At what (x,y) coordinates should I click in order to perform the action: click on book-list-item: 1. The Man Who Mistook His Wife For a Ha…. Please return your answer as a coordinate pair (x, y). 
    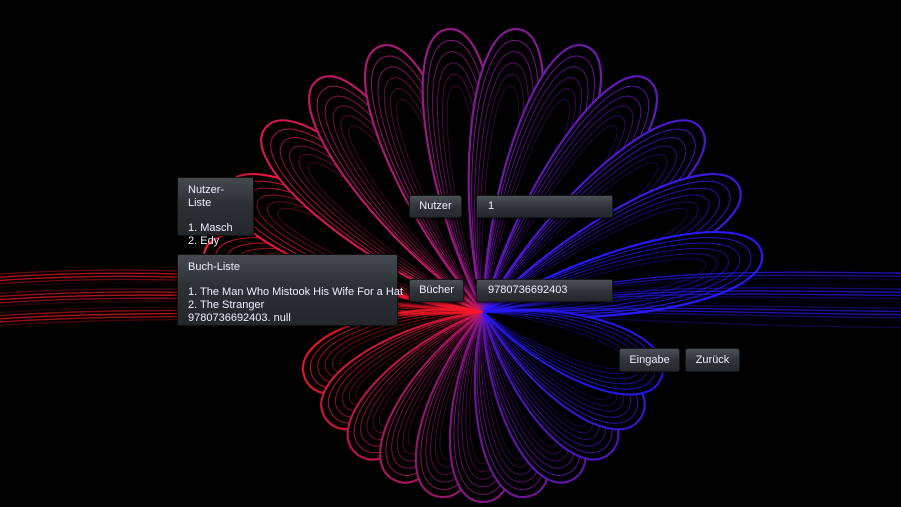
    Looking at the image, I should click on (295, 292).